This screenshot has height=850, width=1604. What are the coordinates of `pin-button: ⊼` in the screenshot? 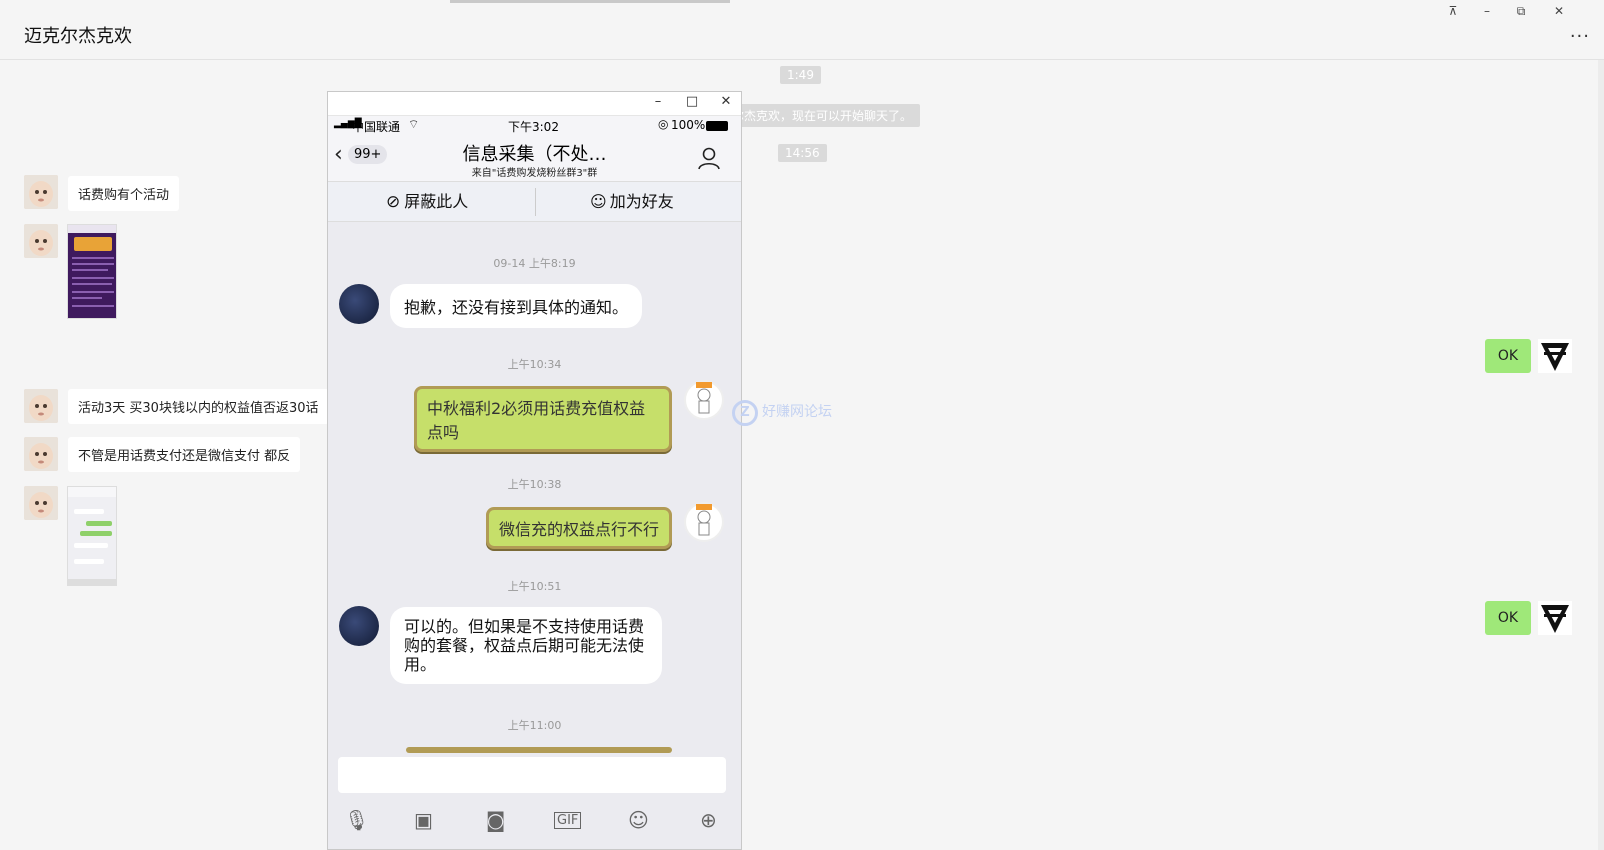 It's located at (1453, 11).